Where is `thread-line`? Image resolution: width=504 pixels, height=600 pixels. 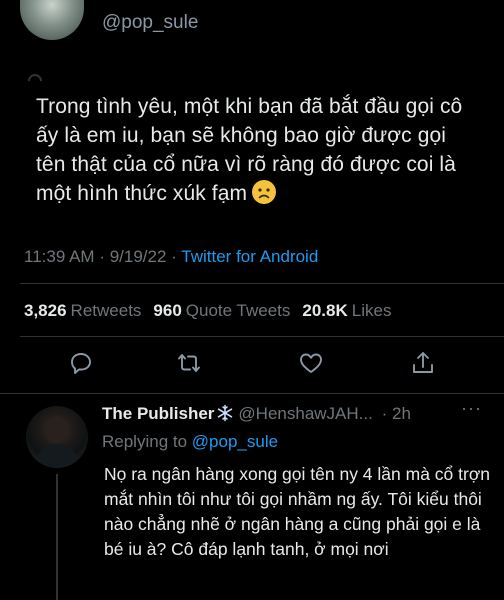
thread-line is located at coordinates (57, 537).